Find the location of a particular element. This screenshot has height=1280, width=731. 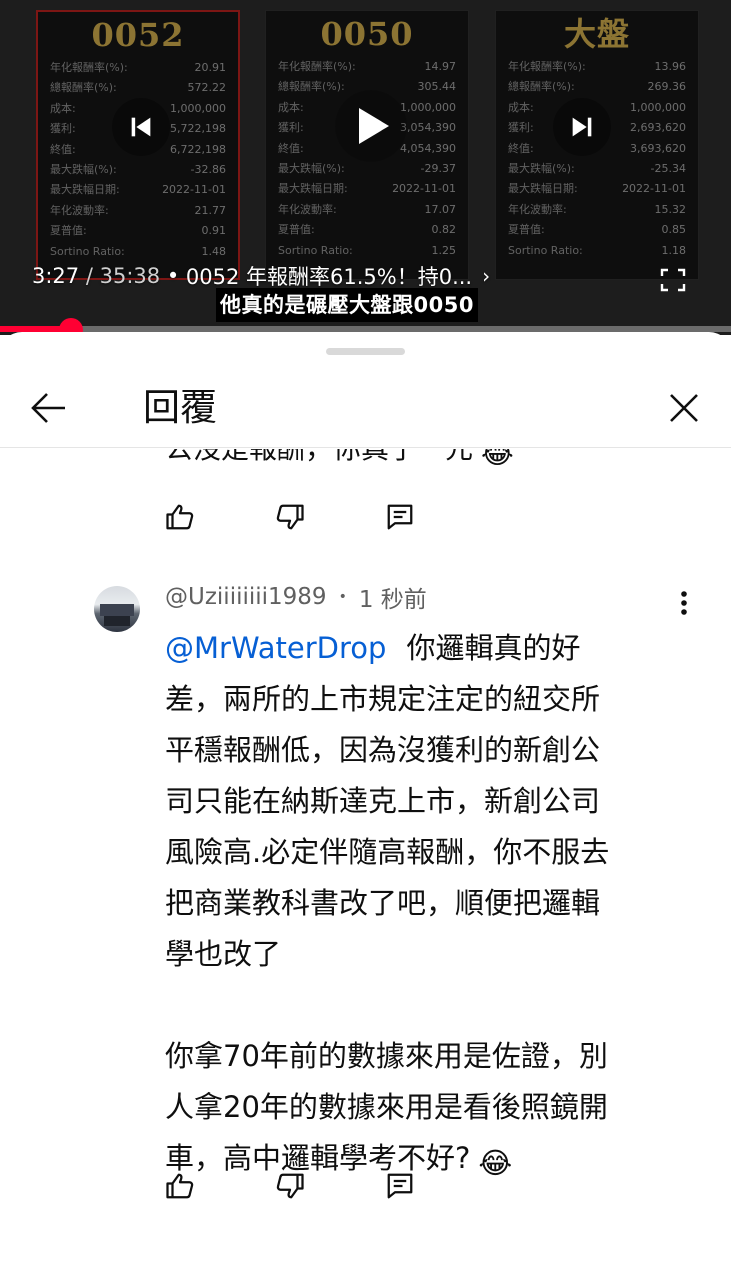

sheet-header: 回覆 is located at coordinates (365, 408).